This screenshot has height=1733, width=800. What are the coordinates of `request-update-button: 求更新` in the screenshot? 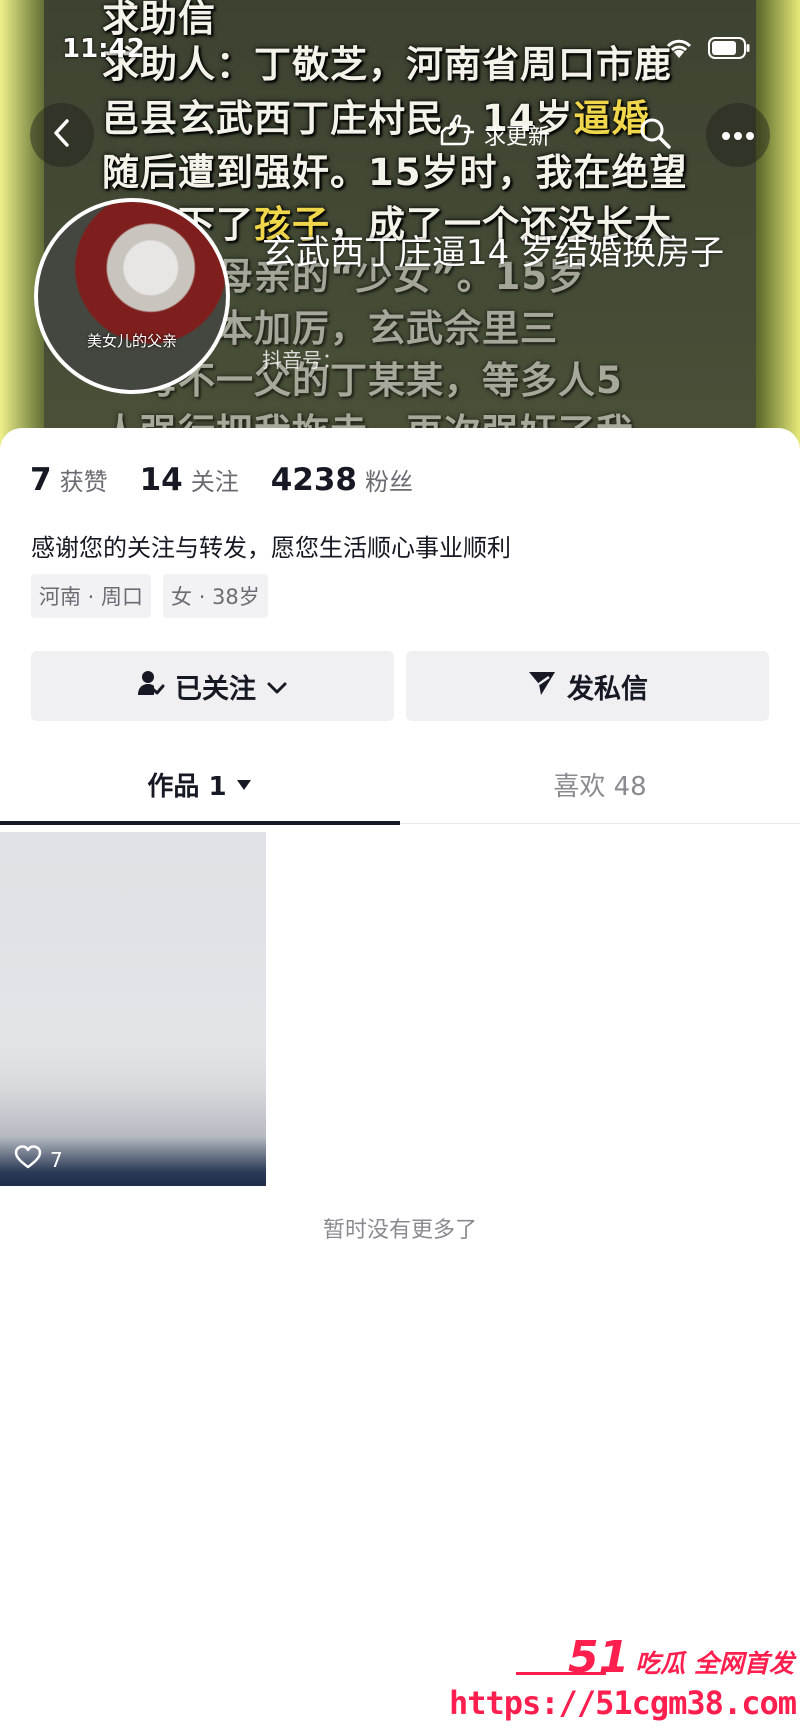 It's located at (493, 135).